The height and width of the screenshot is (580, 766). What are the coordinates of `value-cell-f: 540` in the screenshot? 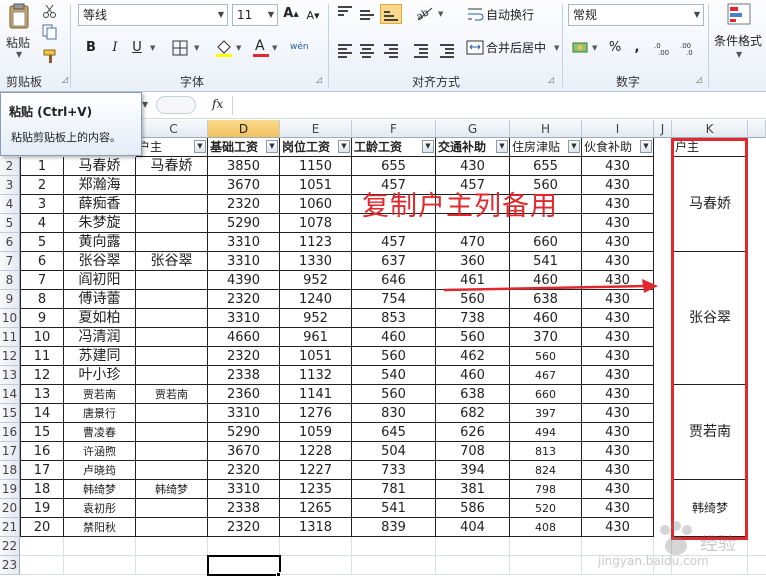 It's located at (394, 375).